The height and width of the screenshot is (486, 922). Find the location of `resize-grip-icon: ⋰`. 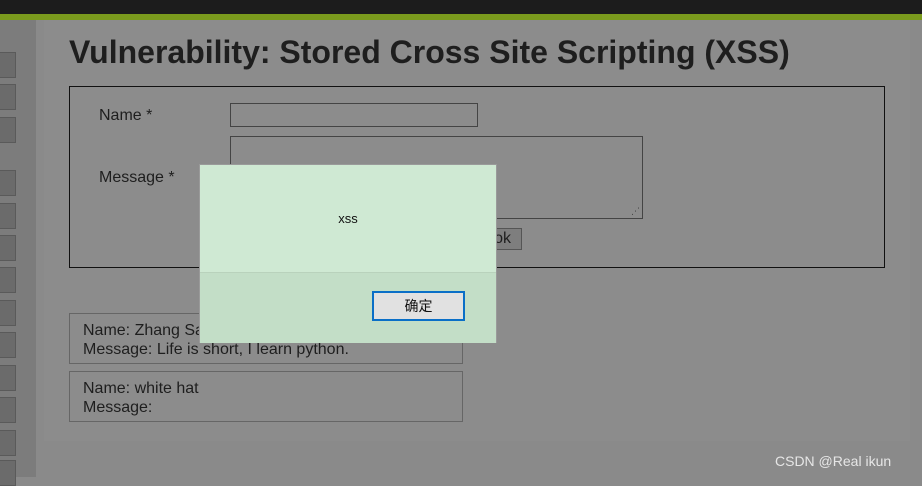

resize-grip-icon: ⋰ is located at coordinates (635, 211).